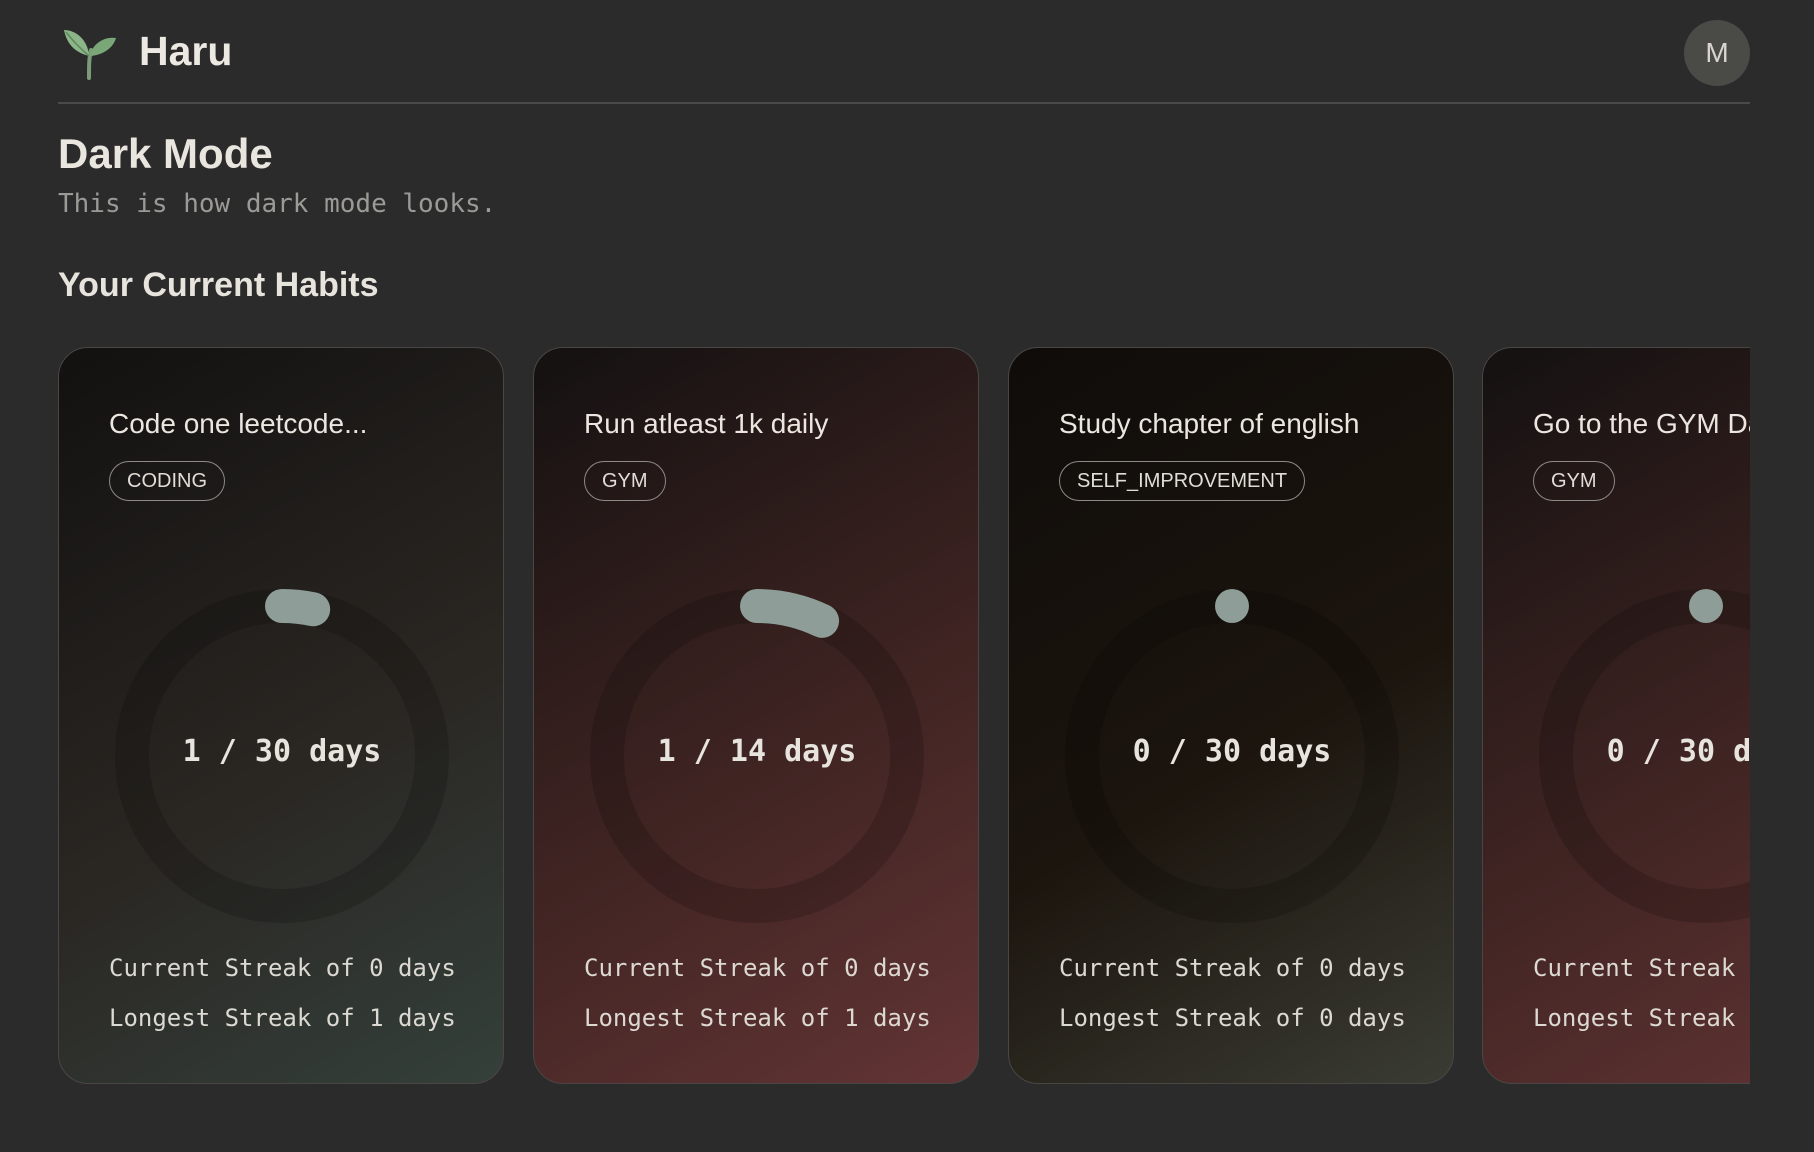 The width and height of the screenshot is (1814, 1152). Describe the element at coordinates (1209, 423) in the screenshot. I see `habit-title: Study chapter of english` at that location.